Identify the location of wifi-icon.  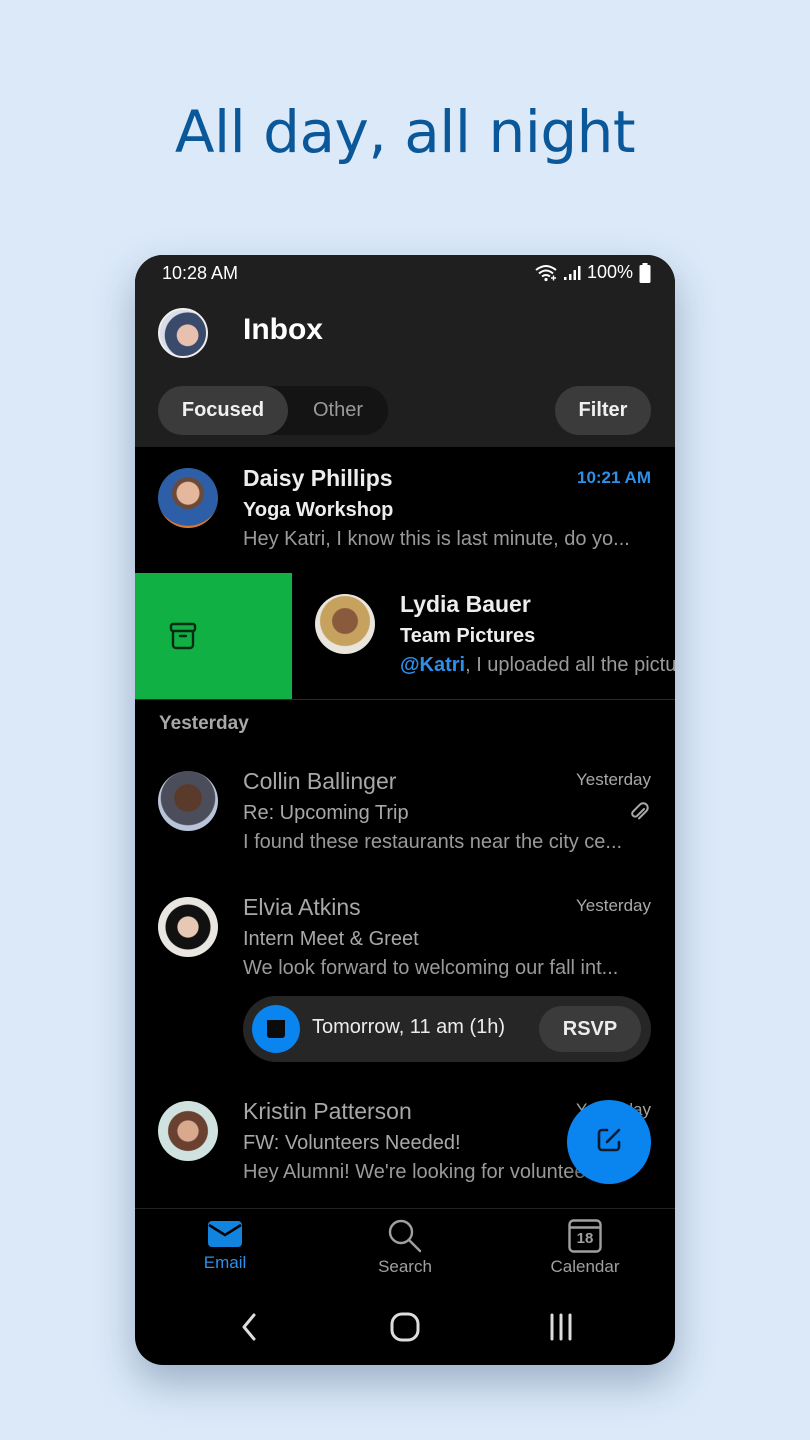
(546, 273).